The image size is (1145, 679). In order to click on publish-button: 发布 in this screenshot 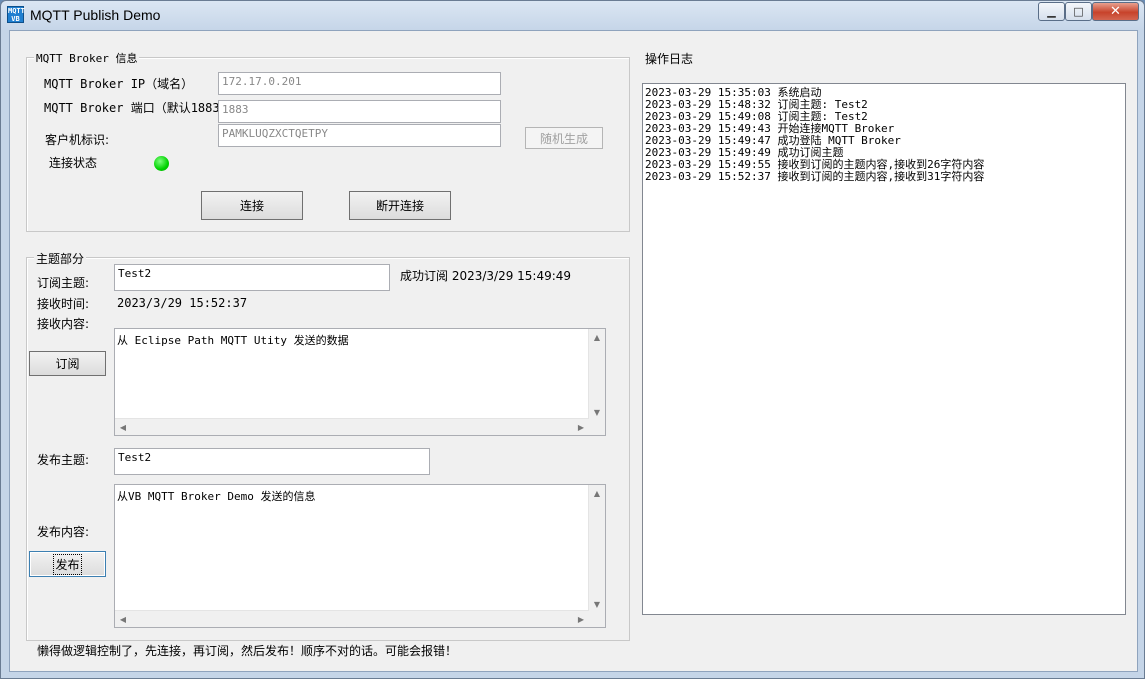, I will do `click(67, 564)`.